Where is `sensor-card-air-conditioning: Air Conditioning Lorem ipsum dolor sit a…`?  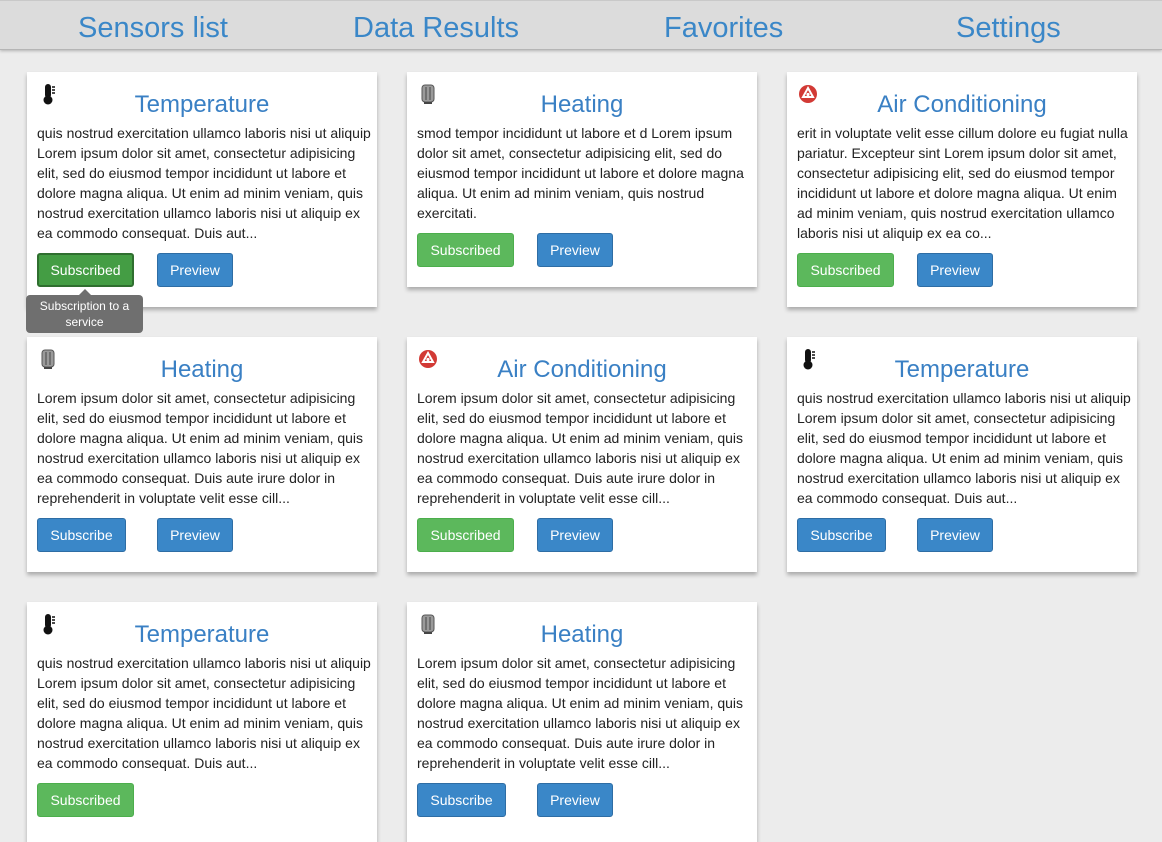 sensor-card-air-conditioning: Air Conditioning Lorem ipsum dolor sit a… is located at coordinates (582, 454).